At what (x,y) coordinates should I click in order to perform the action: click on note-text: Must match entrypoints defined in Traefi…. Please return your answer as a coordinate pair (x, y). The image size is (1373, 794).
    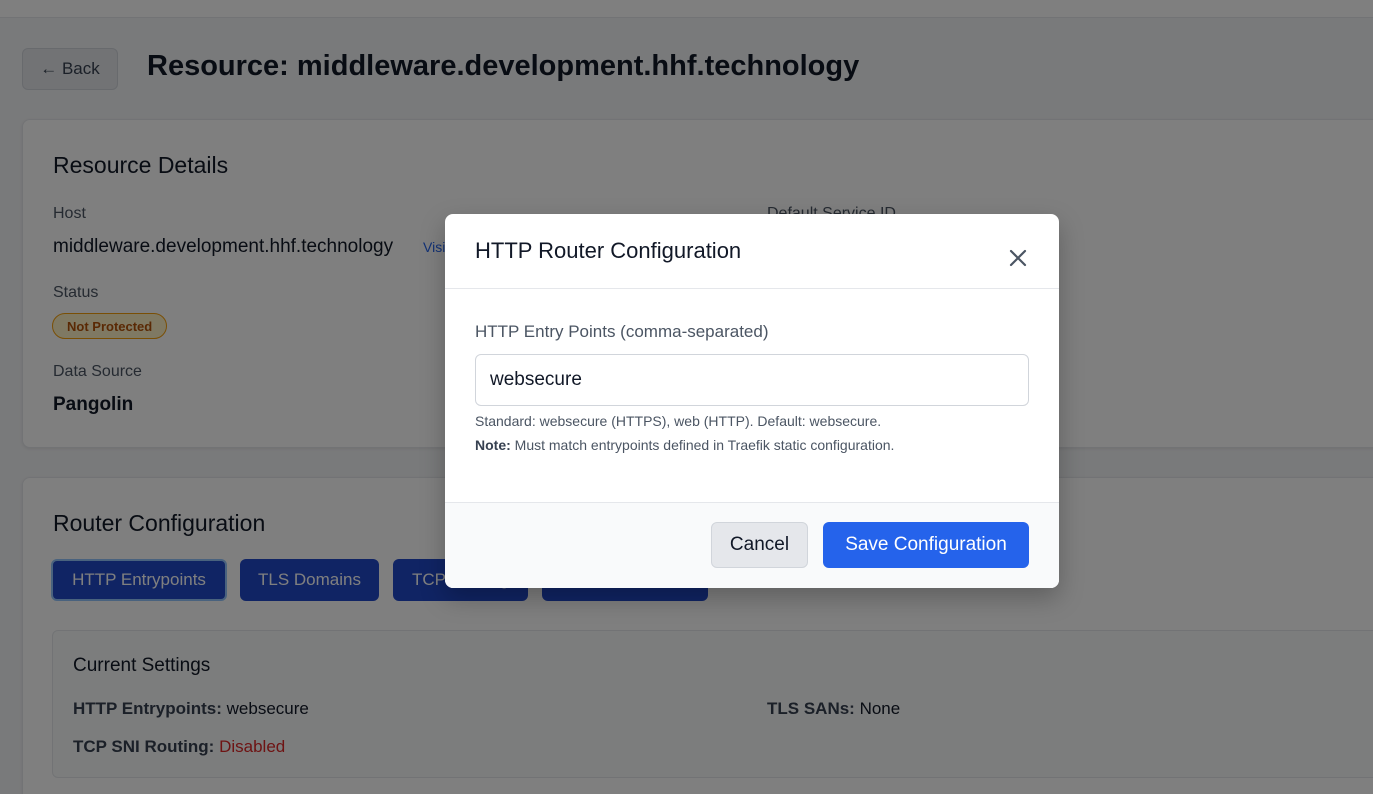
    Looking at the image, I should click on (704, 445).